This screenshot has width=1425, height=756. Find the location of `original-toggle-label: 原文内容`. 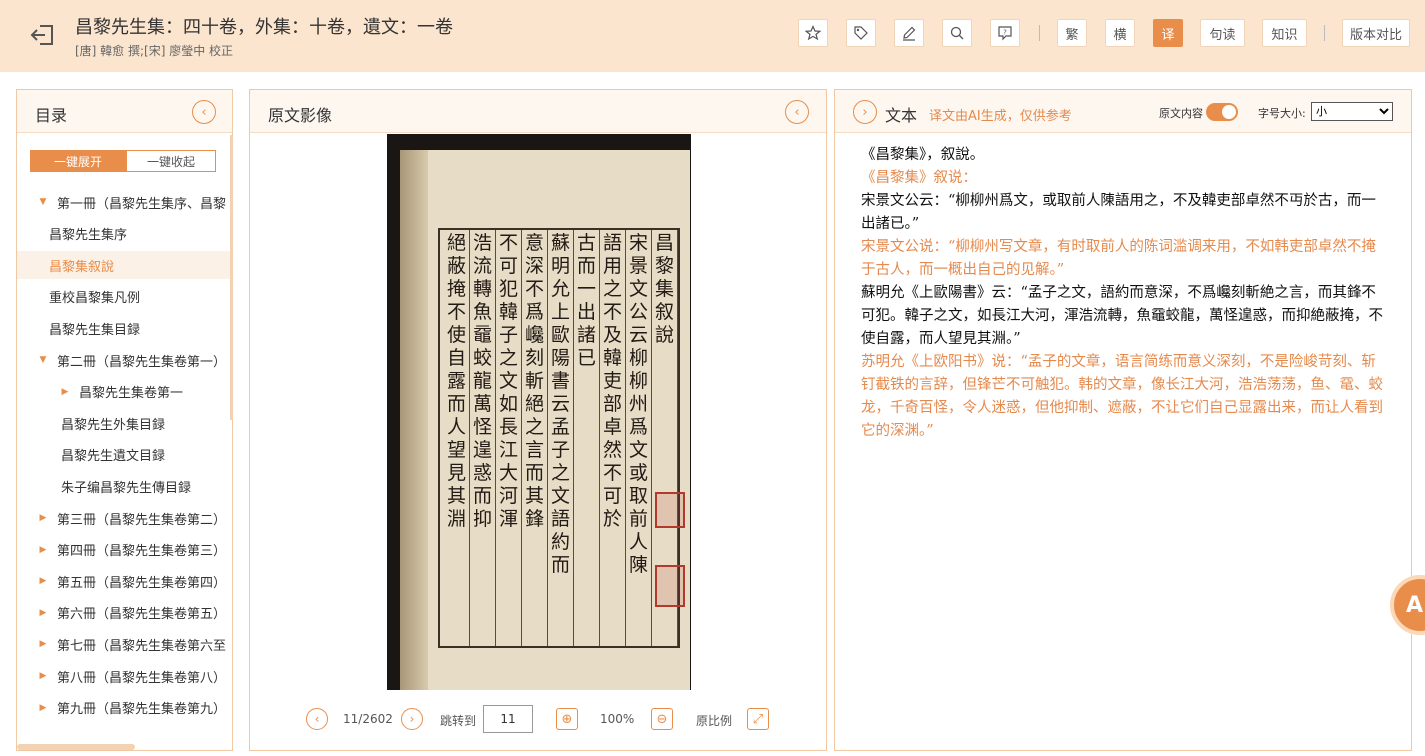

original-toggle-label: 原文内容 is located at coordinates (1181, 113).